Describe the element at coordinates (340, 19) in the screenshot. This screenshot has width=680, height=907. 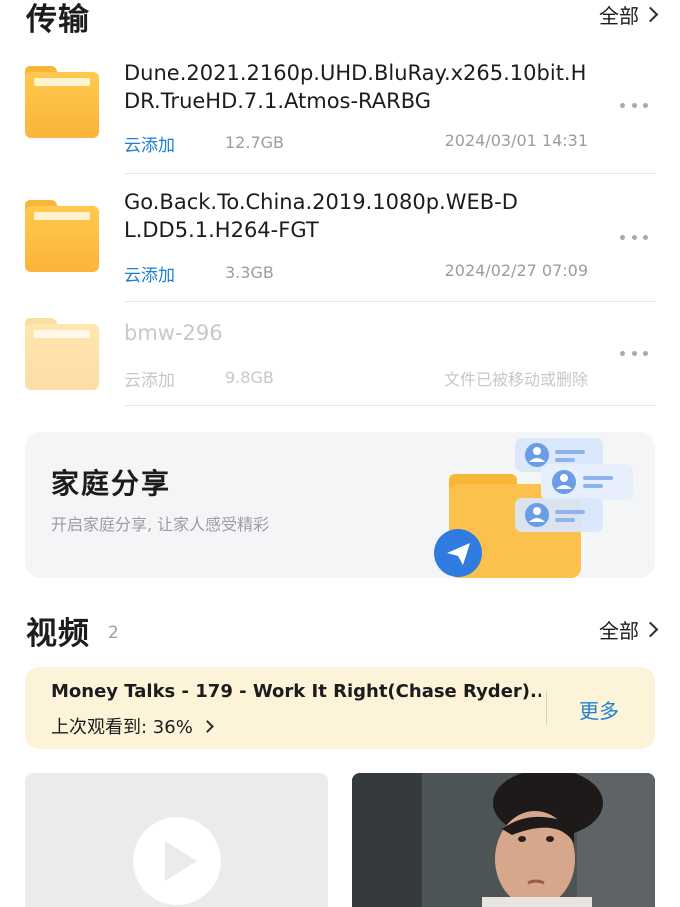
I see `transfer-section-header: 传输 全部` at that location.